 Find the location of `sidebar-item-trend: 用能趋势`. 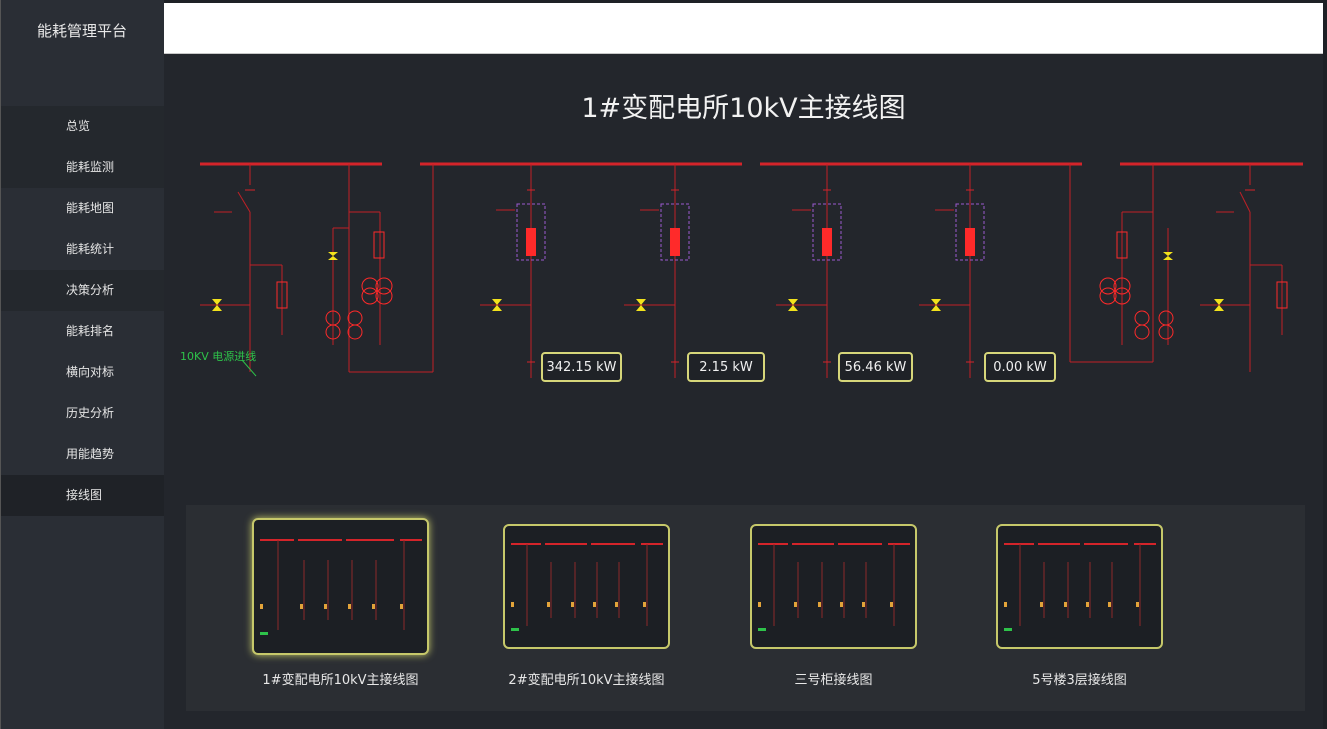

sidebar-item-trend: 用能趋势 is located at coordinates (82, 454).